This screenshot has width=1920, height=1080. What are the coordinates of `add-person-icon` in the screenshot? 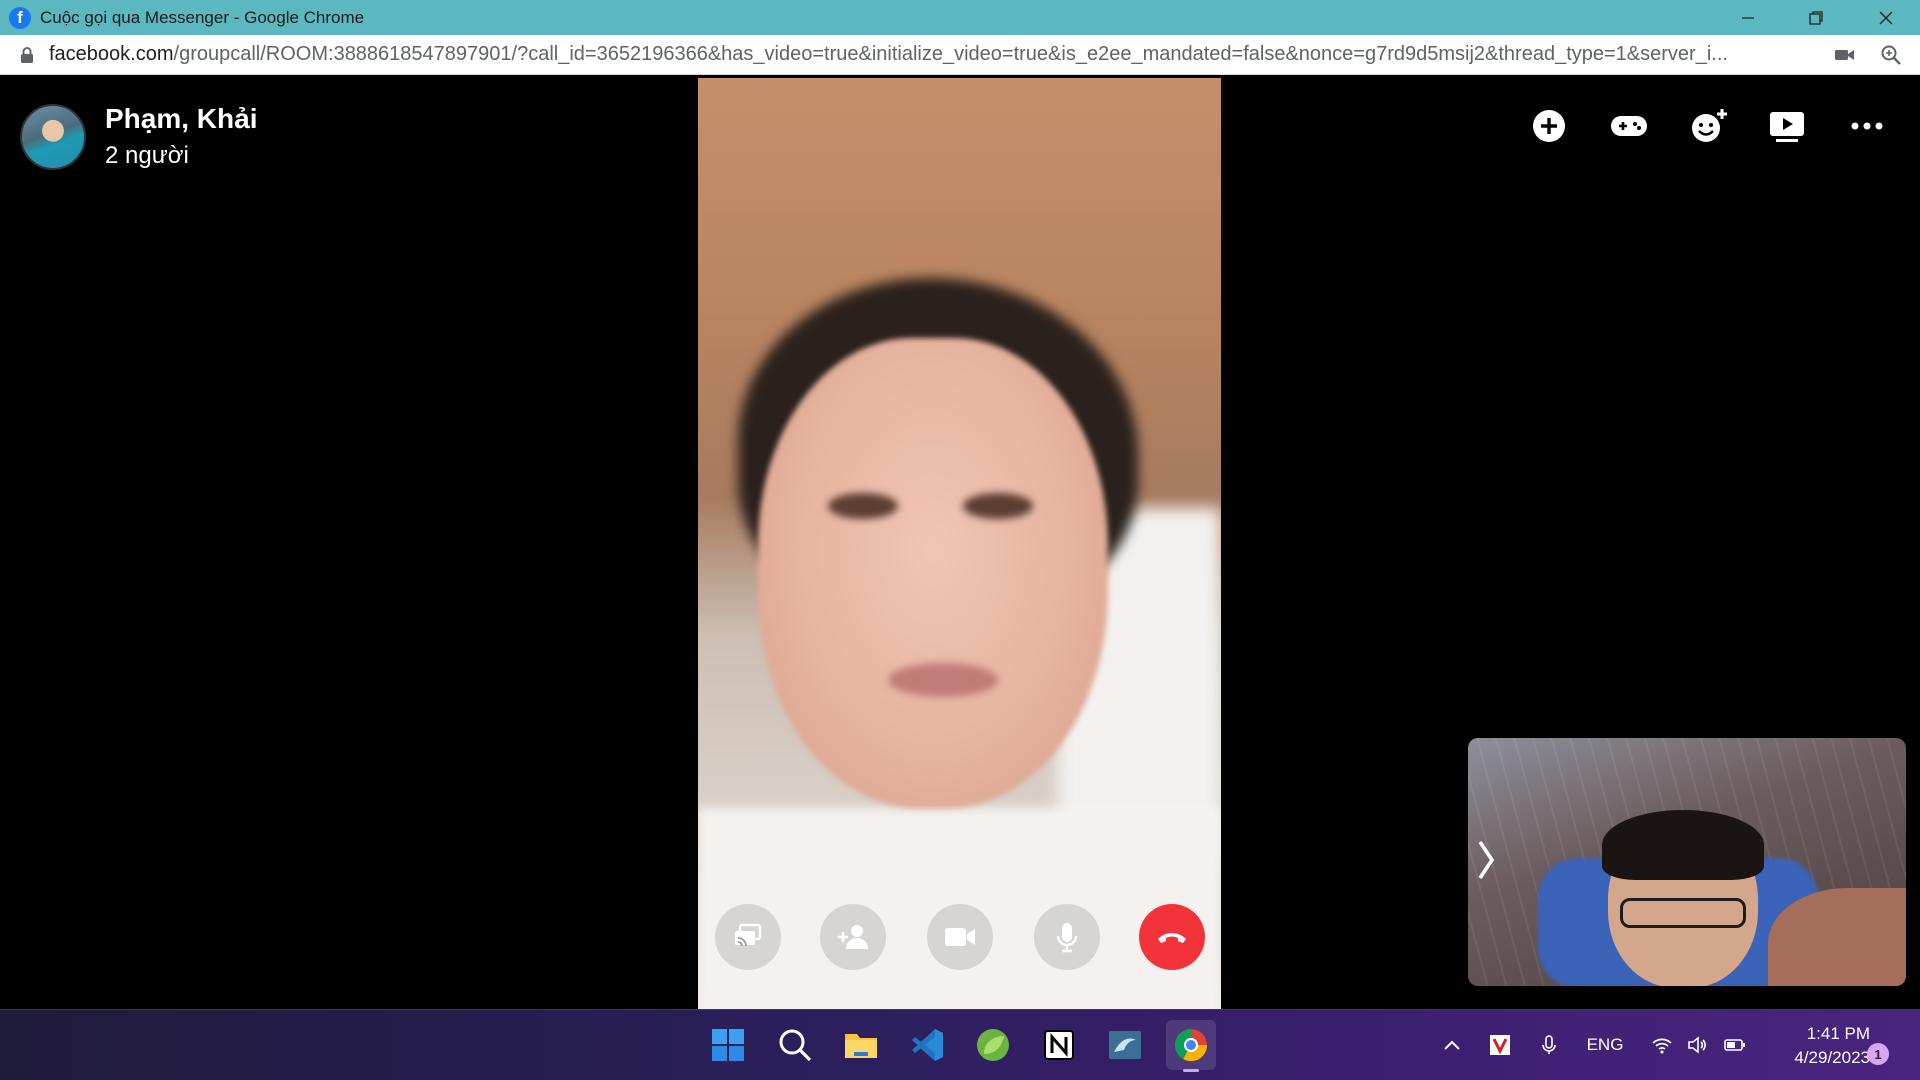 It's located at (853, 937).